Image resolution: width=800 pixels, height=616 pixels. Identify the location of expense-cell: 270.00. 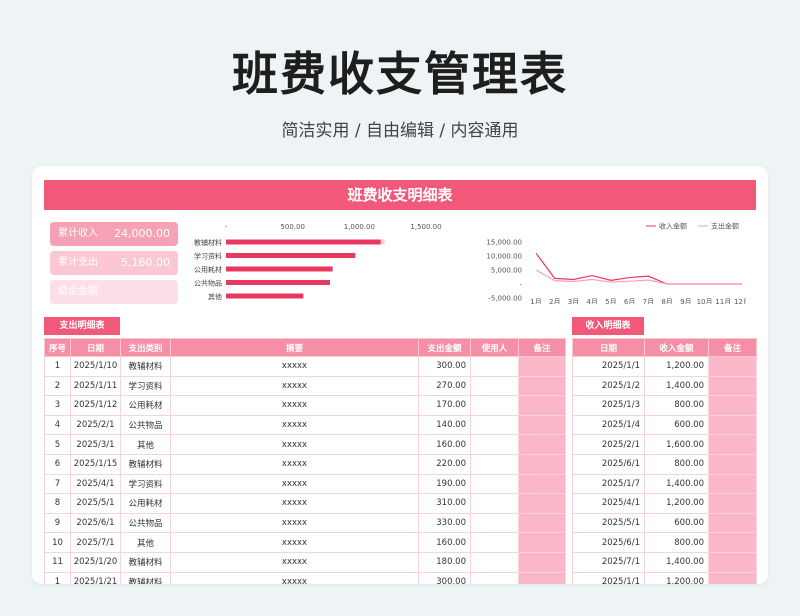
(444, 386).